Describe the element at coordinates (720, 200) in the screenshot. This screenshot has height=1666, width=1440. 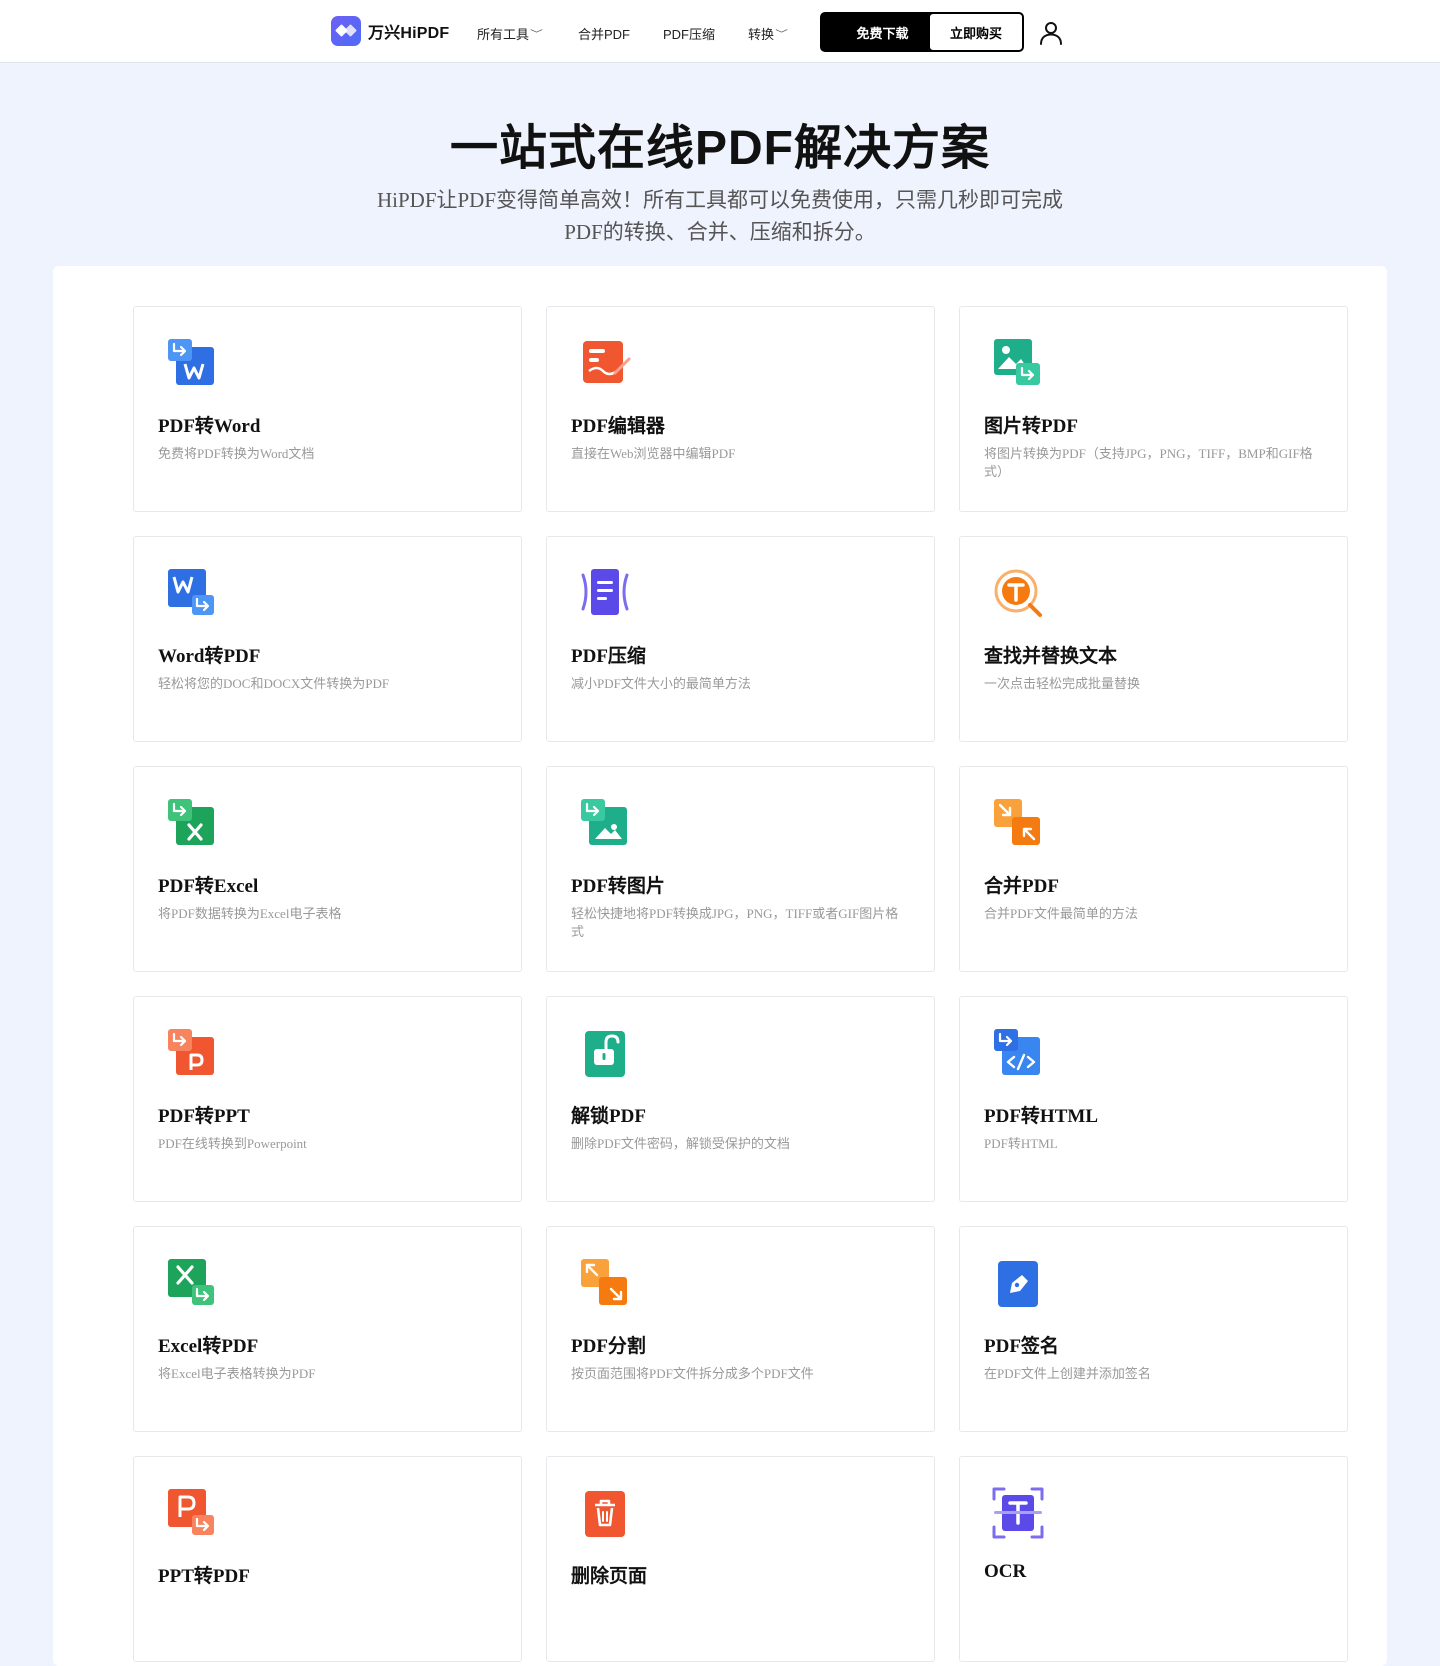
I see `subtitle-line-1: HiPDF让PDF变得简单高效！所有工具都可以免费使用，只需几秒即可完成` at that location.